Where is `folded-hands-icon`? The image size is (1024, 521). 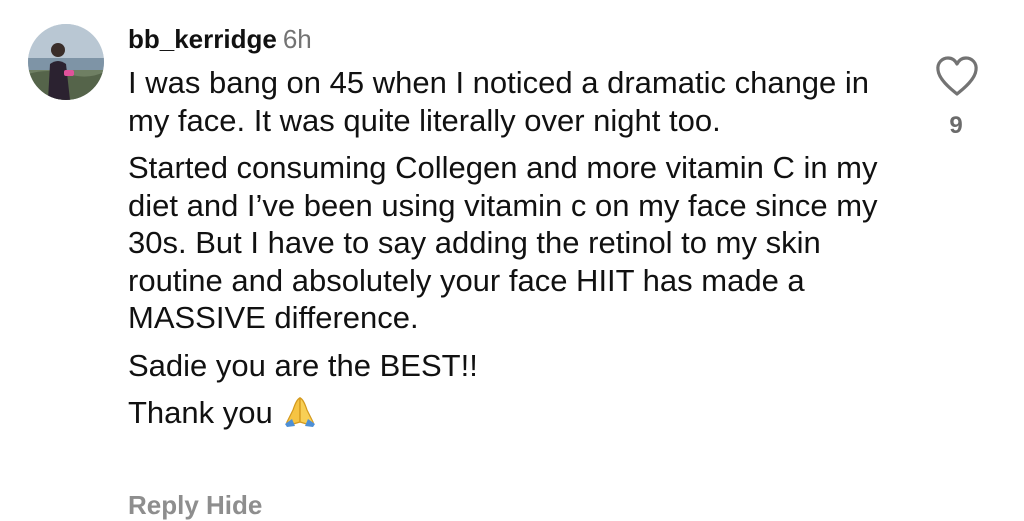
folded-hands-icon is located at coordinates (300, 415).